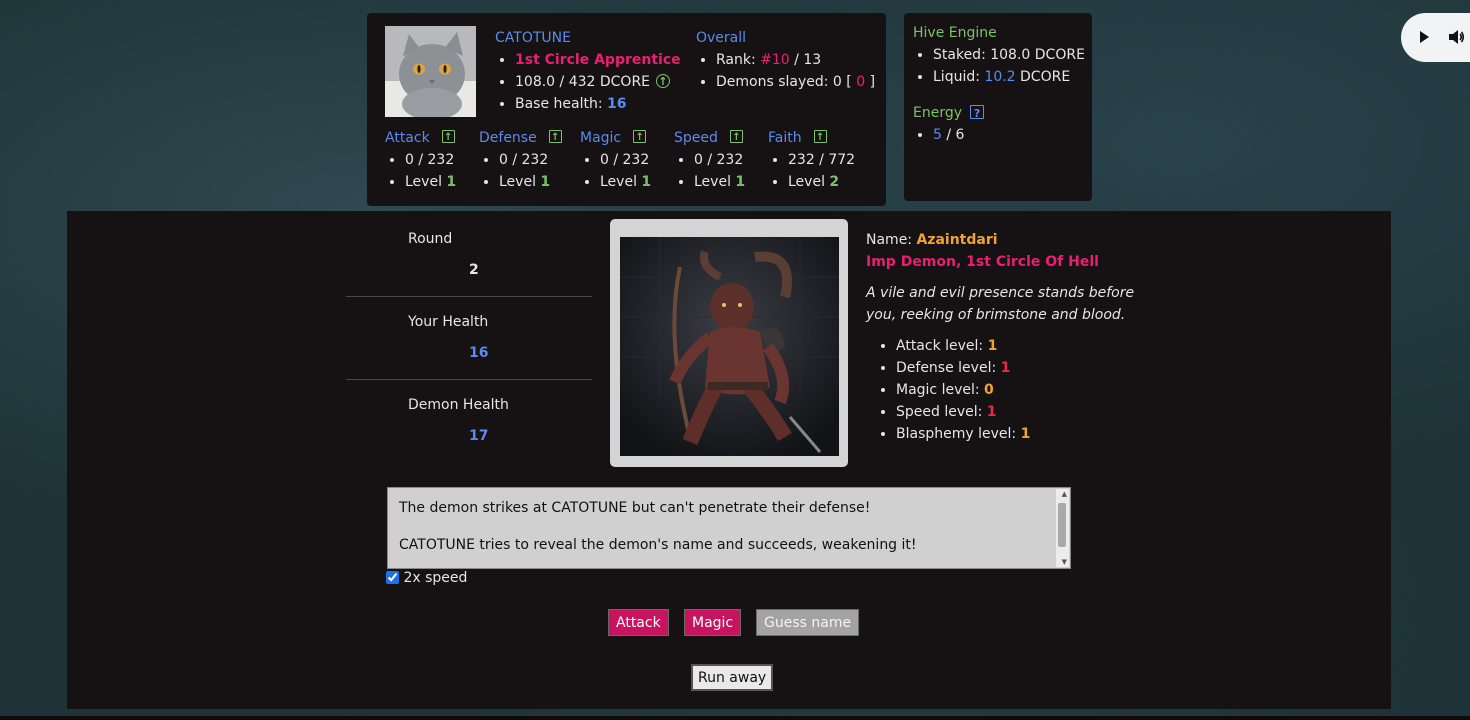 The height and width of the screenshot is (720, 1470). I want to click on demons-slayed-label: Demons slayed: 0 [, so click(786, 82).